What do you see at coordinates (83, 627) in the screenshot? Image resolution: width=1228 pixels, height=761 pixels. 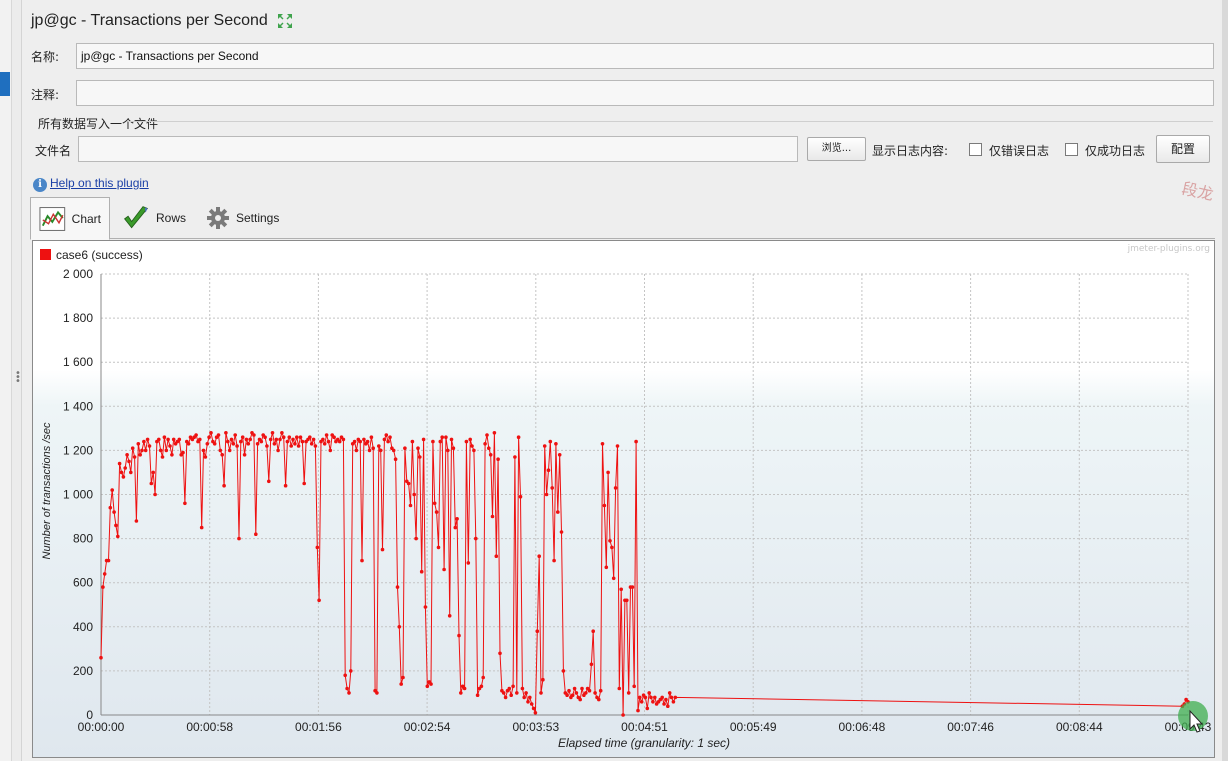 I see `y-tick-label: 400` at bounding box center [83, 627].